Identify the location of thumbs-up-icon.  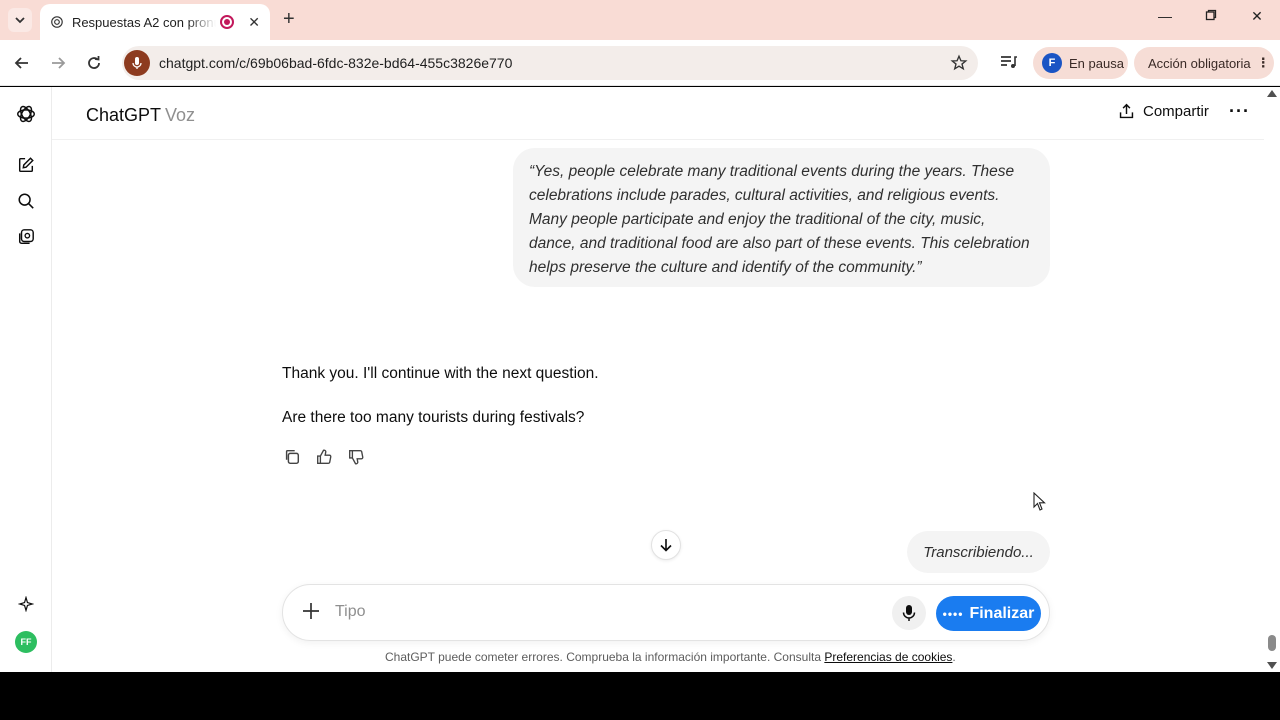
(324, 456).